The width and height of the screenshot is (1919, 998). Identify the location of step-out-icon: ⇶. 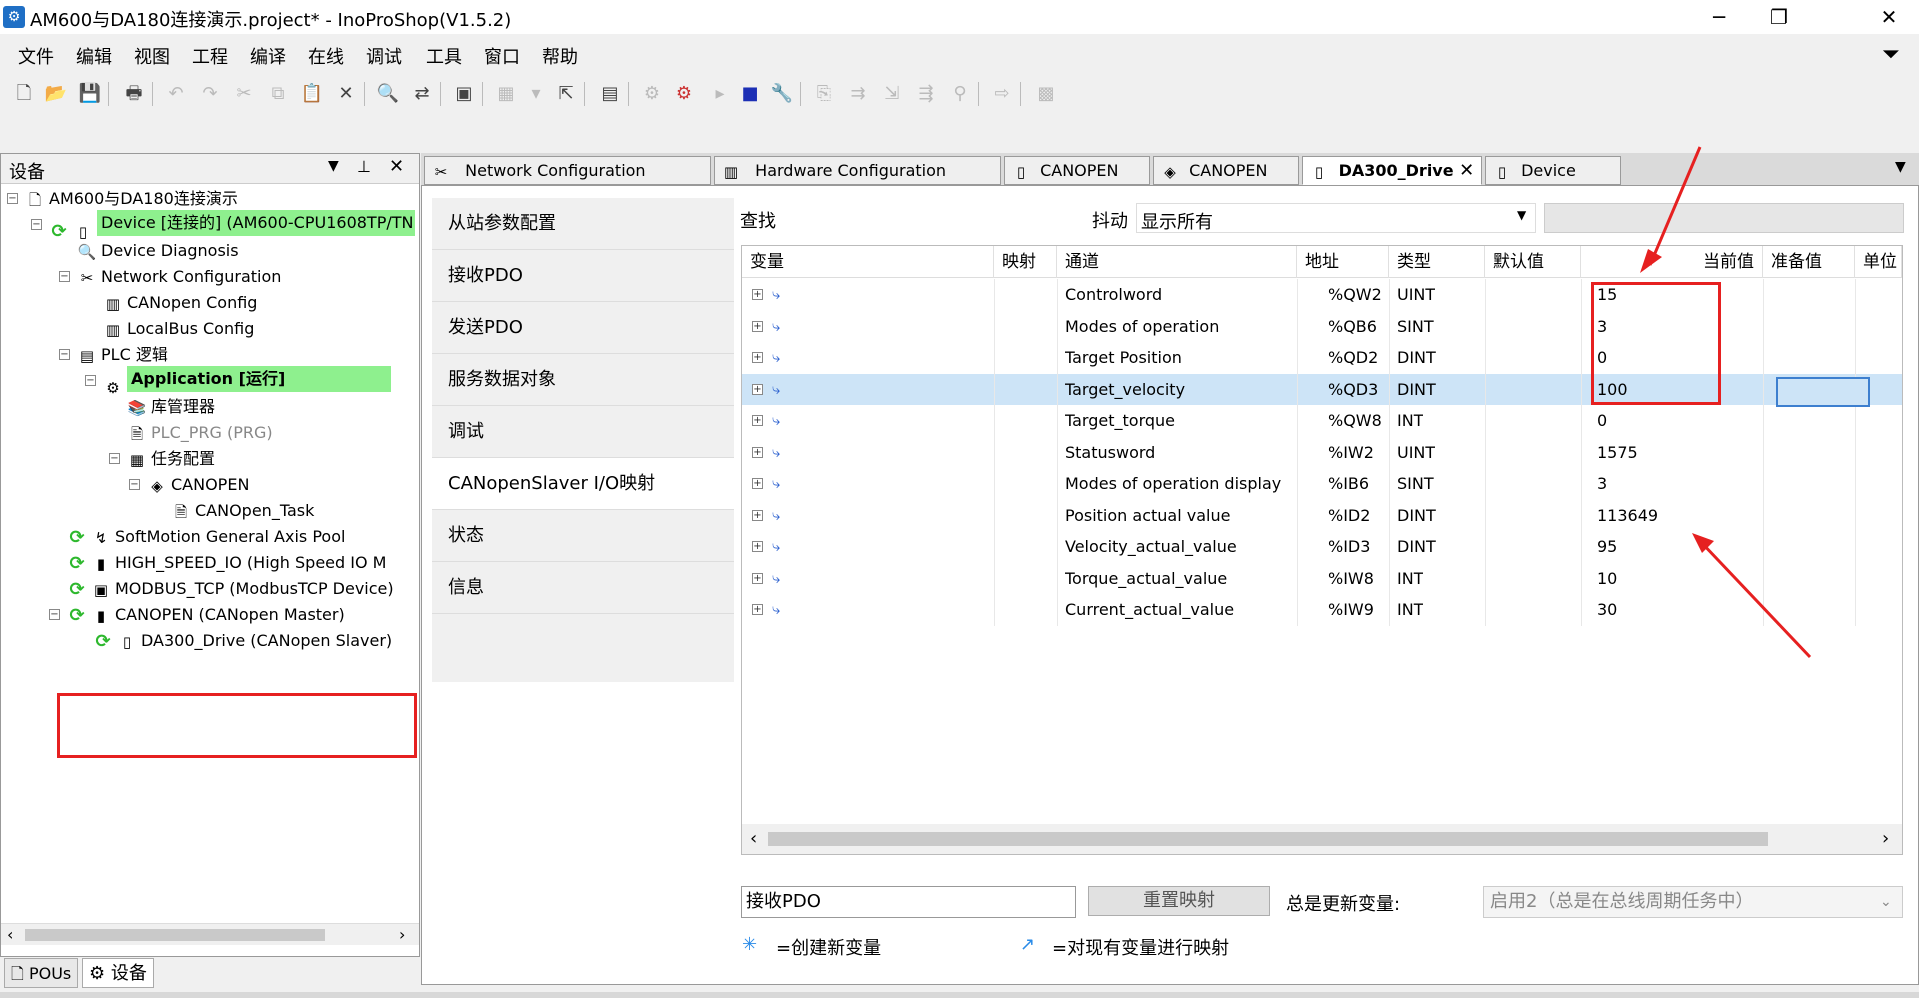
(926, 94).